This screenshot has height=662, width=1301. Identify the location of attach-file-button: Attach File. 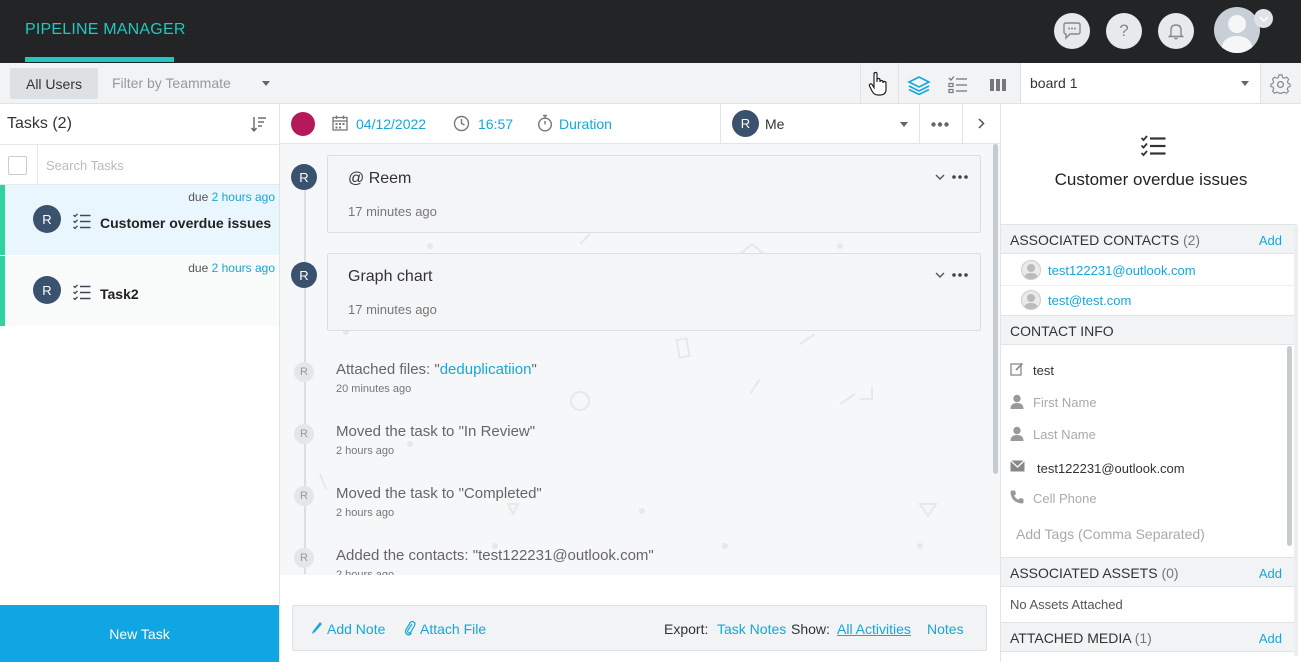
(453, 629).